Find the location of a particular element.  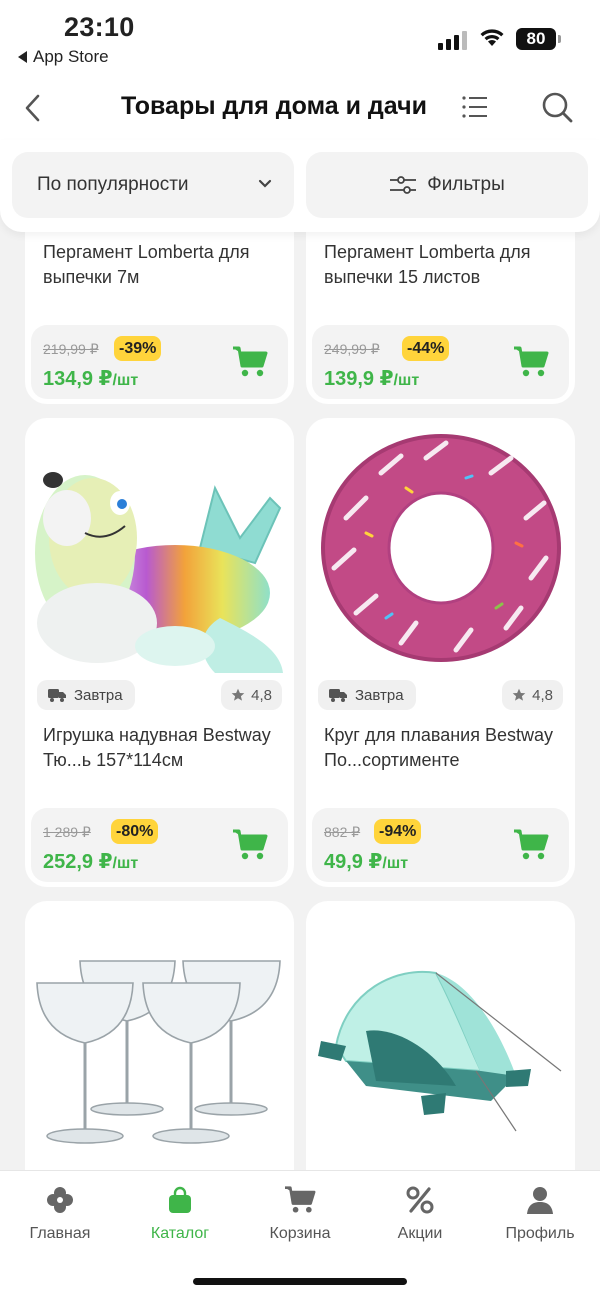

cellular-signal-icon is located at coordinates (452, 40).